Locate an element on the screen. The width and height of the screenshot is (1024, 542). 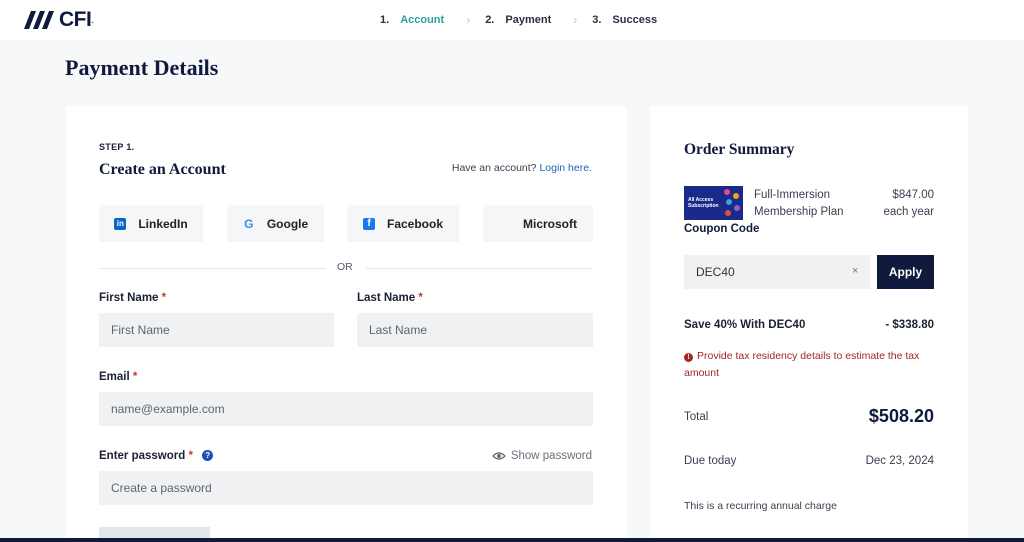
last-name-input is located at coordinates (475, 330).